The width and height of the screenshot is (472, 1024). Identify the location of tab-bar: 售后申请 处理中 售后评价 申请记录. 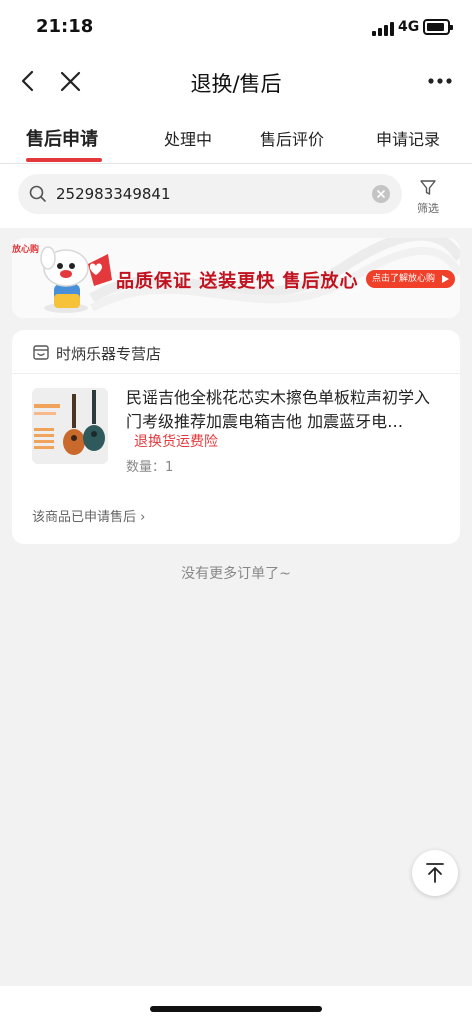
(236, 136).